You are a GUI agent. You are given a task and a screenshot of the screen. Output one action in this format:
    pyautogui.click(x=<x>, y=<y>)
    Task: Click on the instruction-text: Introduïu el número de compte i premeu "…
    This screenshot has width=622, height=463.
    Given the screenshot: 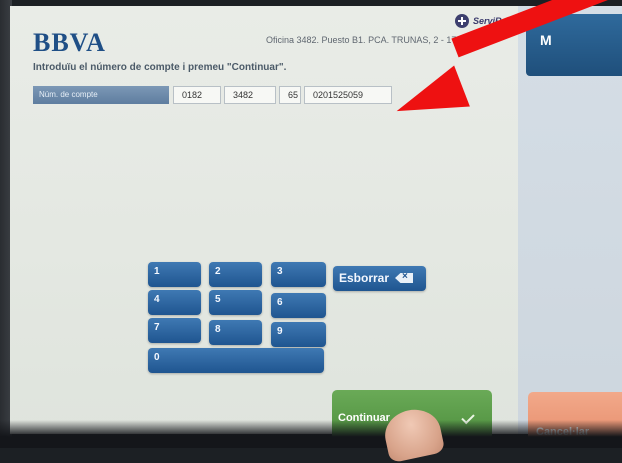 What is the action you would take?
    pyautogui.click(x=160, y=67)
    